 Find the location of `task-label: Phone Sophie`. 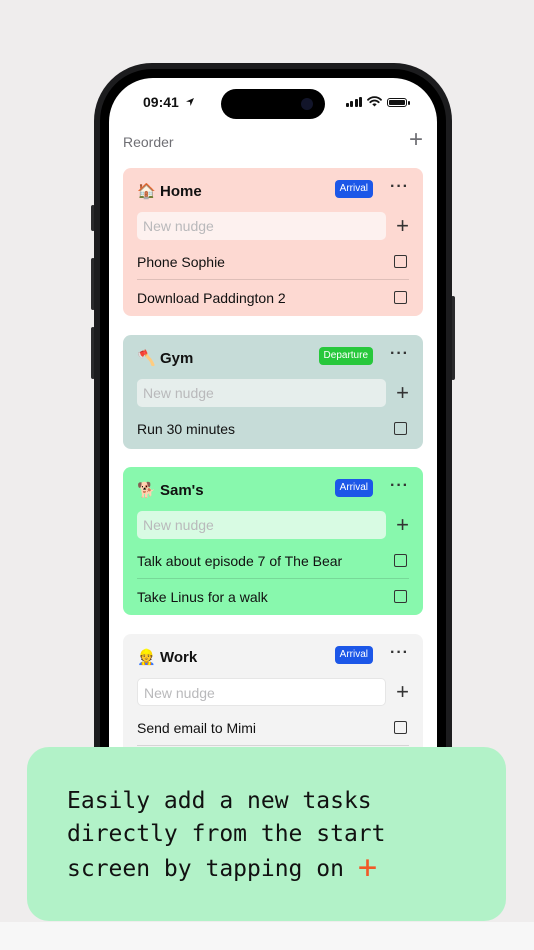

task-label: Phone Sophie is located at coordinates (181, 262).